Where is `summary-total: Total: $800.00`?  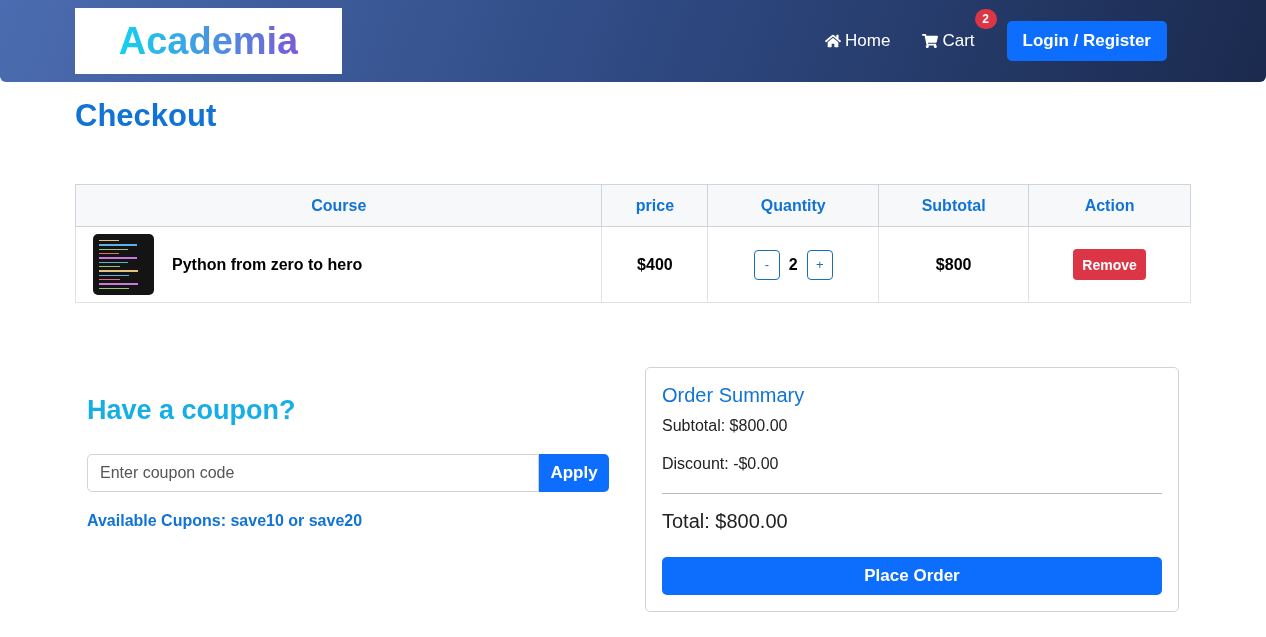
summary-total: Total: $800.00 is located at coordinates (725, 521).